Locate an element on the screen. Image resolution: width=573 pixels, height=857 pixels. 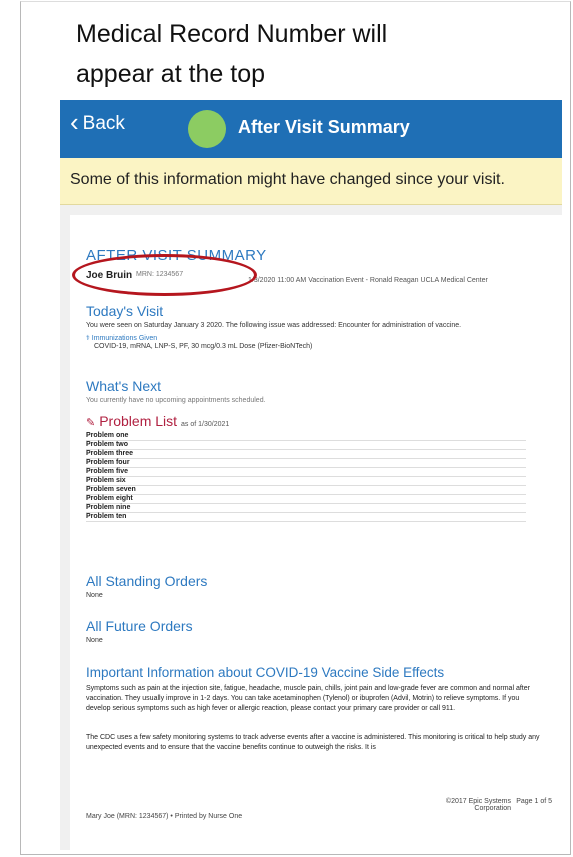
future-orders-text: None is located at coordinates (94, 640).